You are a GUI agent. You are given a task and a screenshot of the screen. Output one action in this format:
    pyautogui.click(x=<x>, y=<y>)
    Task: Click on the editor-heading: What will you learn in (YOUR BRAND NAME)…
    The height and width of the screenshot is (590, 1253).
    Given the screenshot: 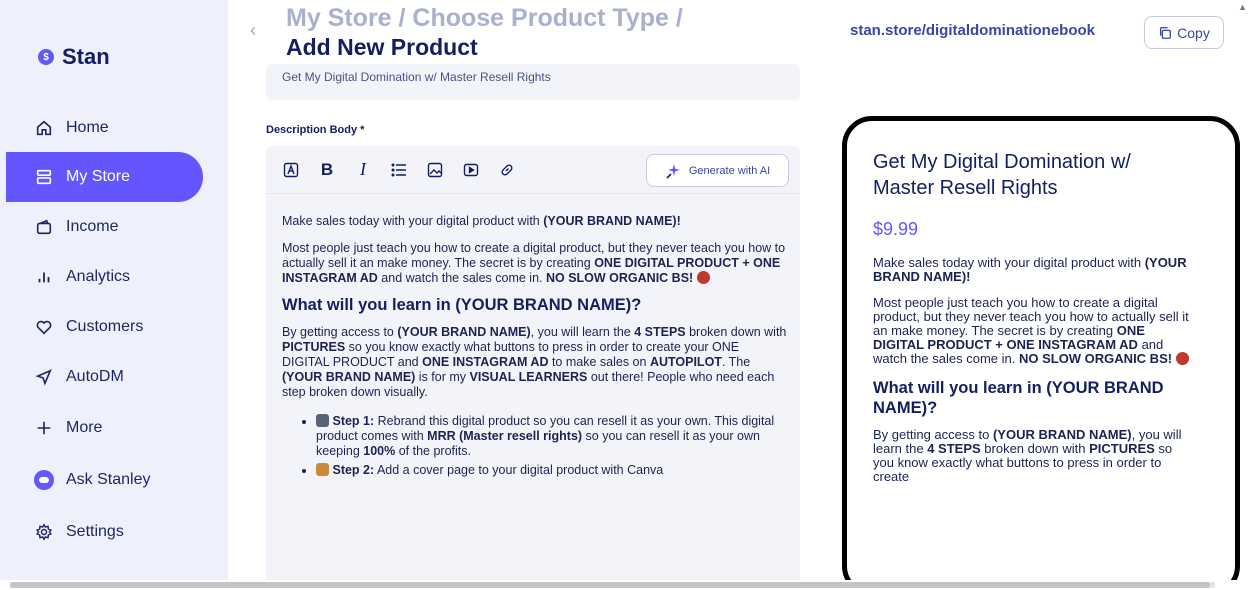 What is the action you would take?
    pyautogui.click(x=462, y=305)
    